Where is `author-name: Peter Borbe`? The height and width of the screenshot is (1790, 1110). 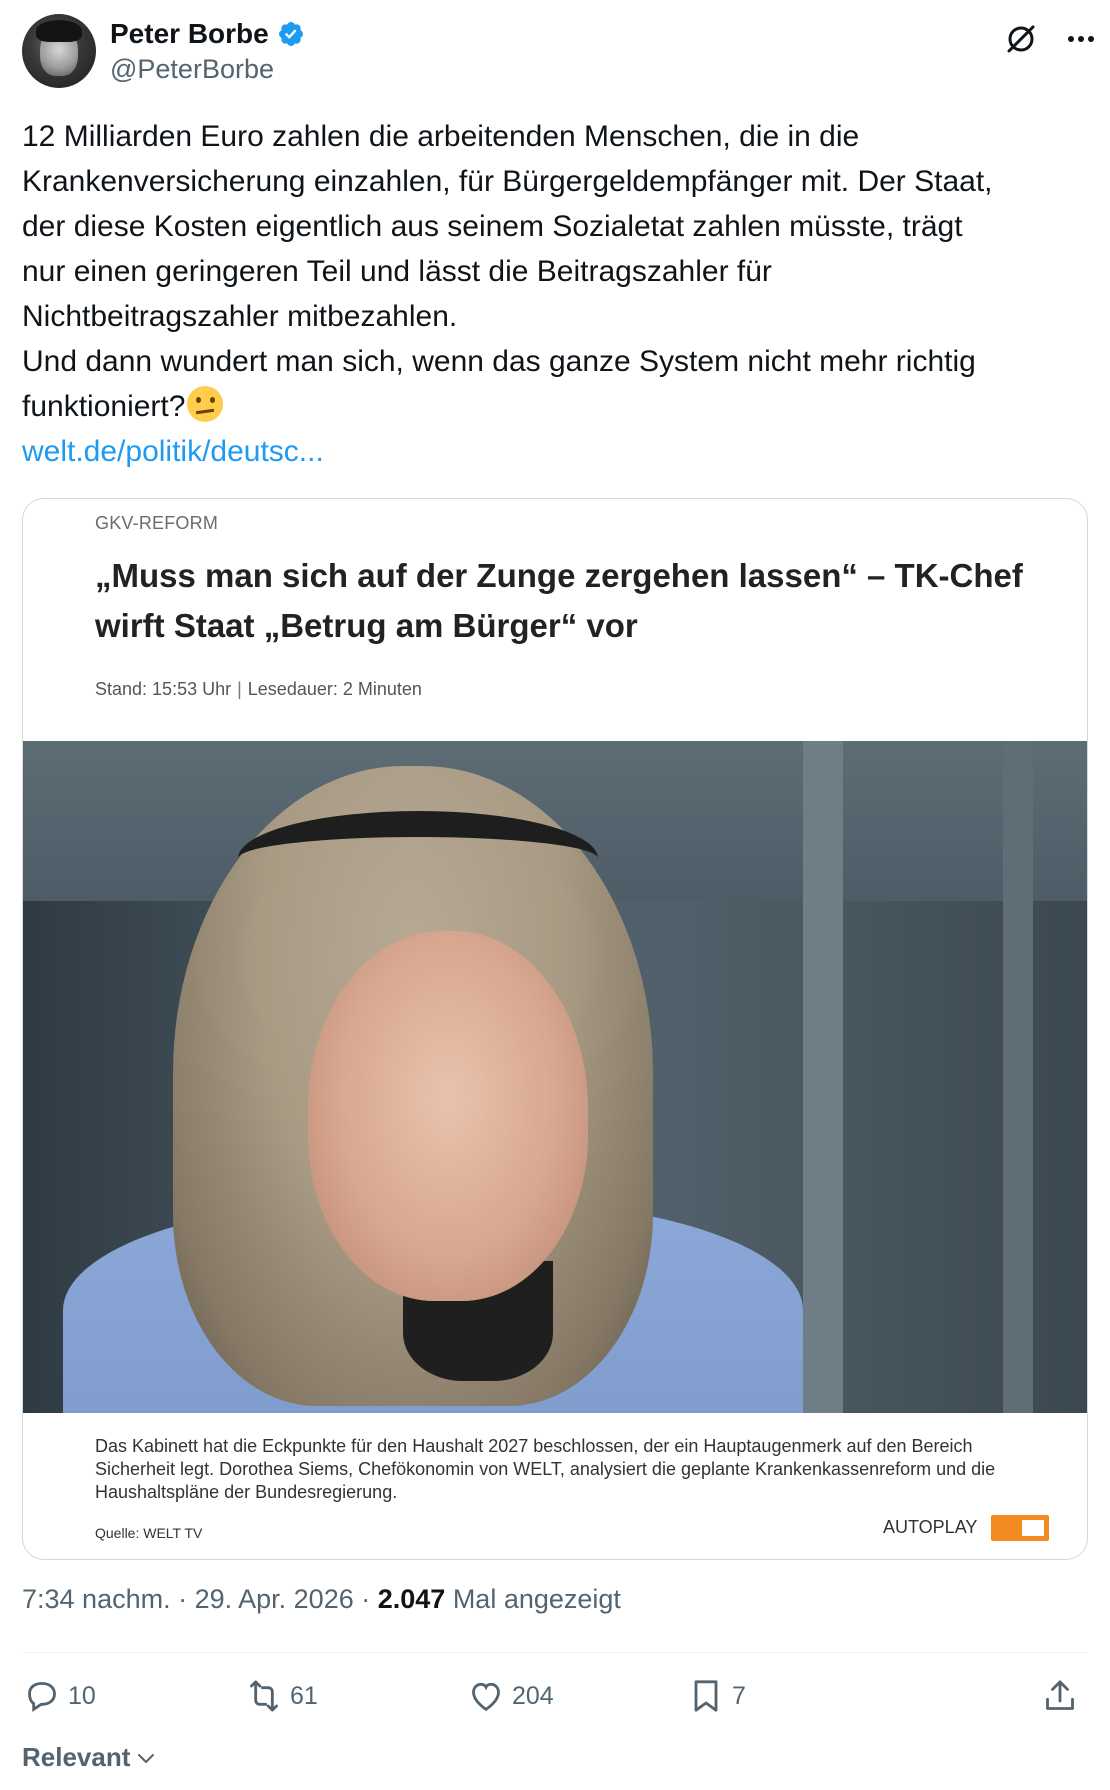
author-name: Peter Borbe is located at coordinates (189, 34).